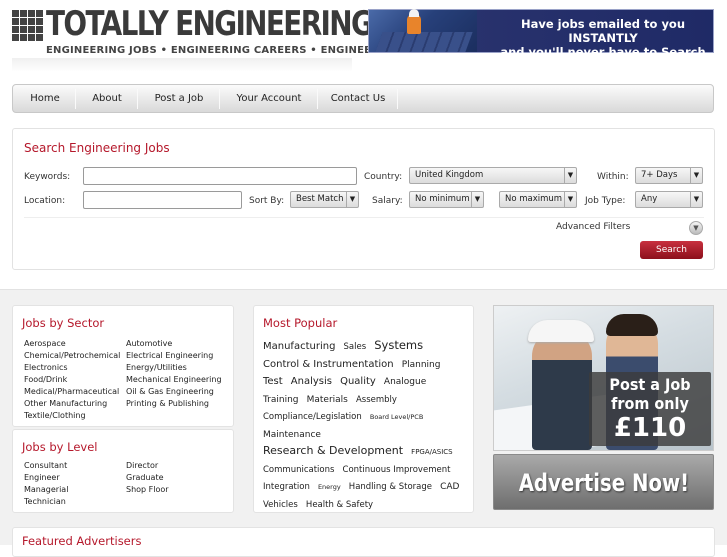 This screenshot has height=557, width=727. What do you see at coordinates (220, 176) in the screenshot?
I see `keywords-input` at bounding box center [220, 176].